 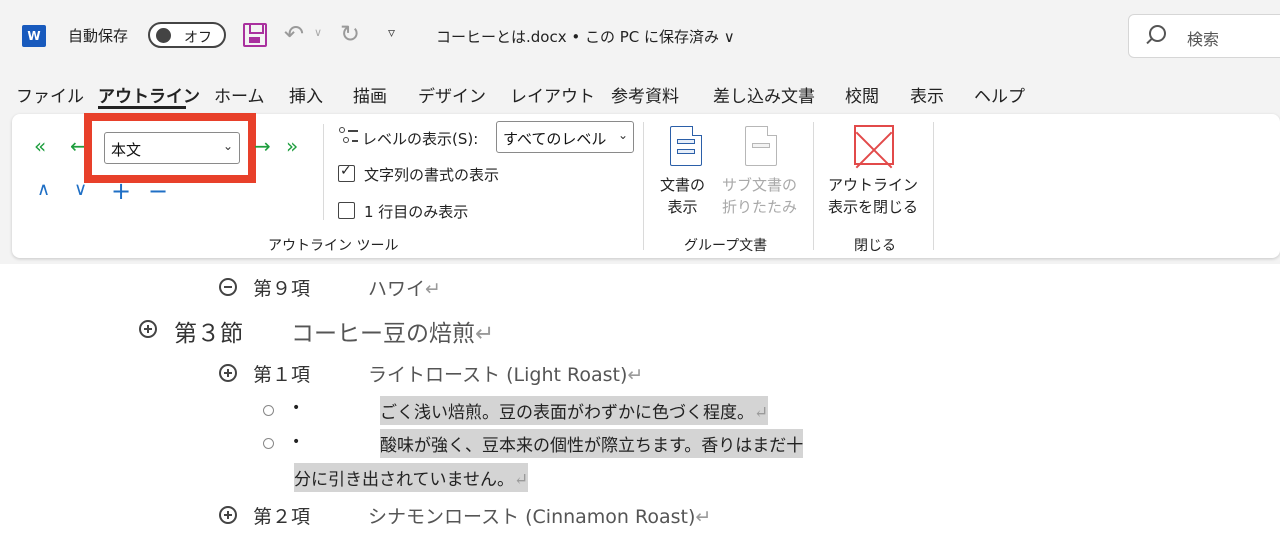 What do you see at coordinates (334, 331) in the screenshot?
I see `outline-heading-item: 第３節 コーヒー豆の焙煎↵` at bounding box center [334, 331].